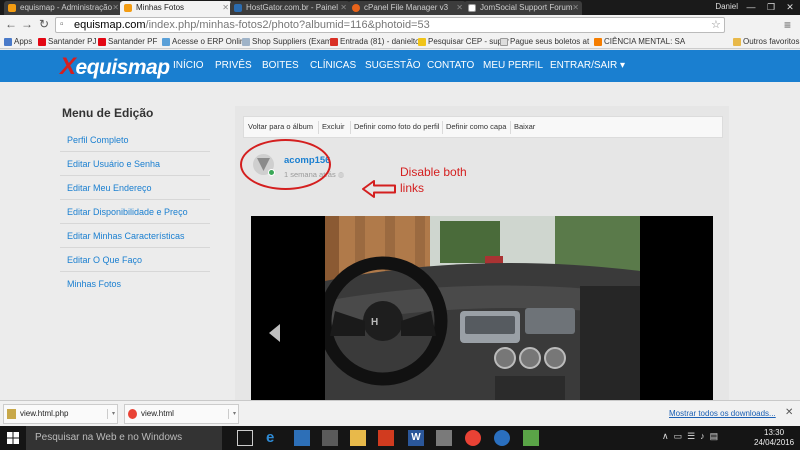  What do you see at coordinates (358, 438) in the screenshot?
I see `file-explorer-icon` at bounding box center [358, 438].